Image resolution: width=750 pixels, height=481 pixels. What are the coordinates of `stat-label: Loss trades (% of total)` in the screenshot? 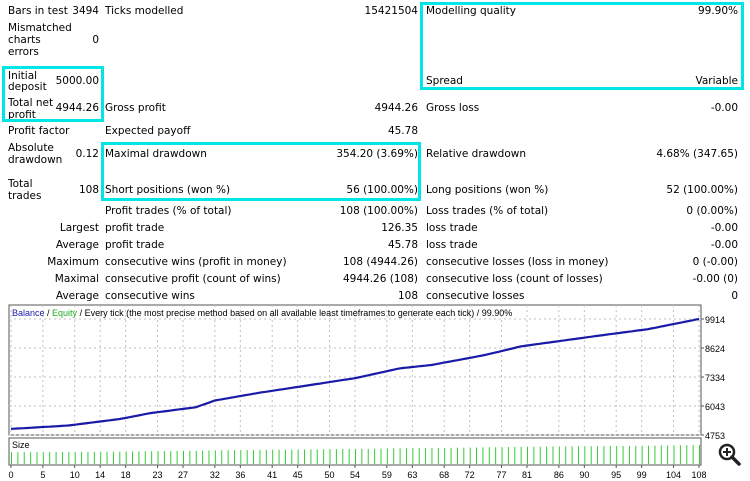 It's located at (487, 211).